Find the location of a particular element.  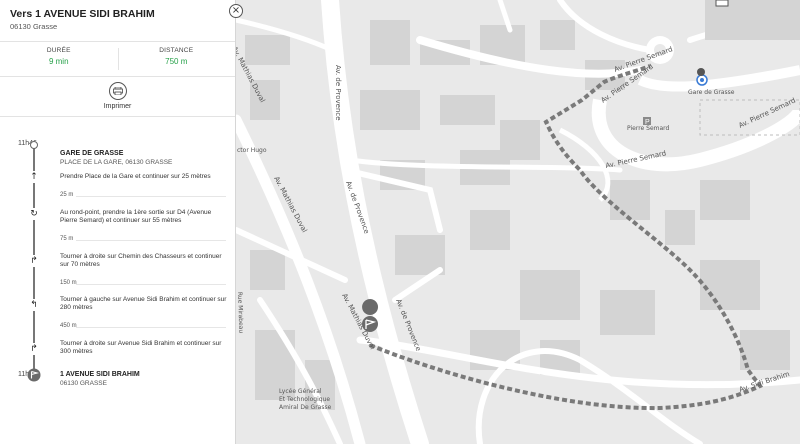

roundabout-icon: ↻ is located at coordinates (34, 214).